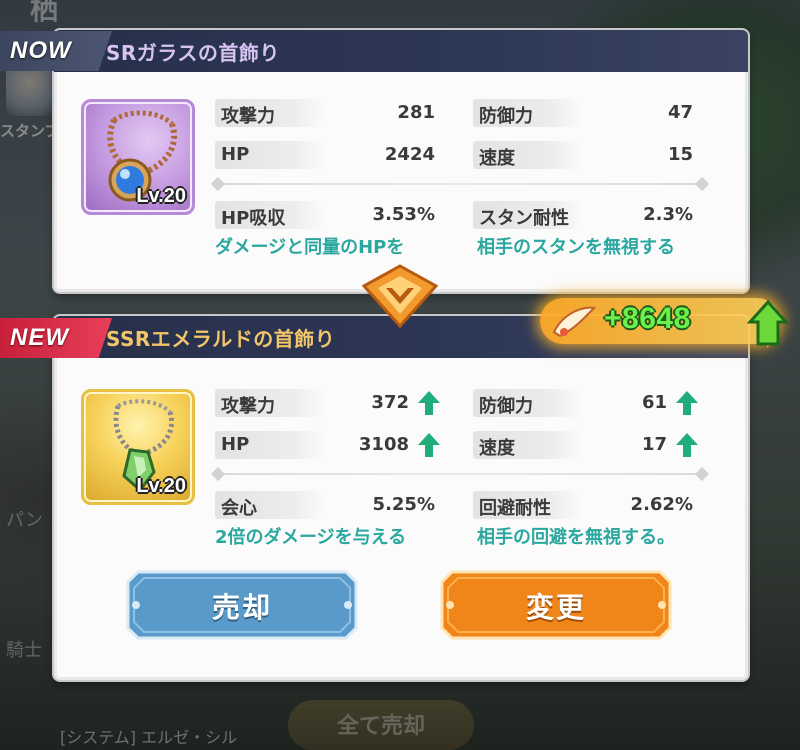 This screenshot has width=800, height=750. I want to click on substat-value: 2.62%, so click(661, 504).